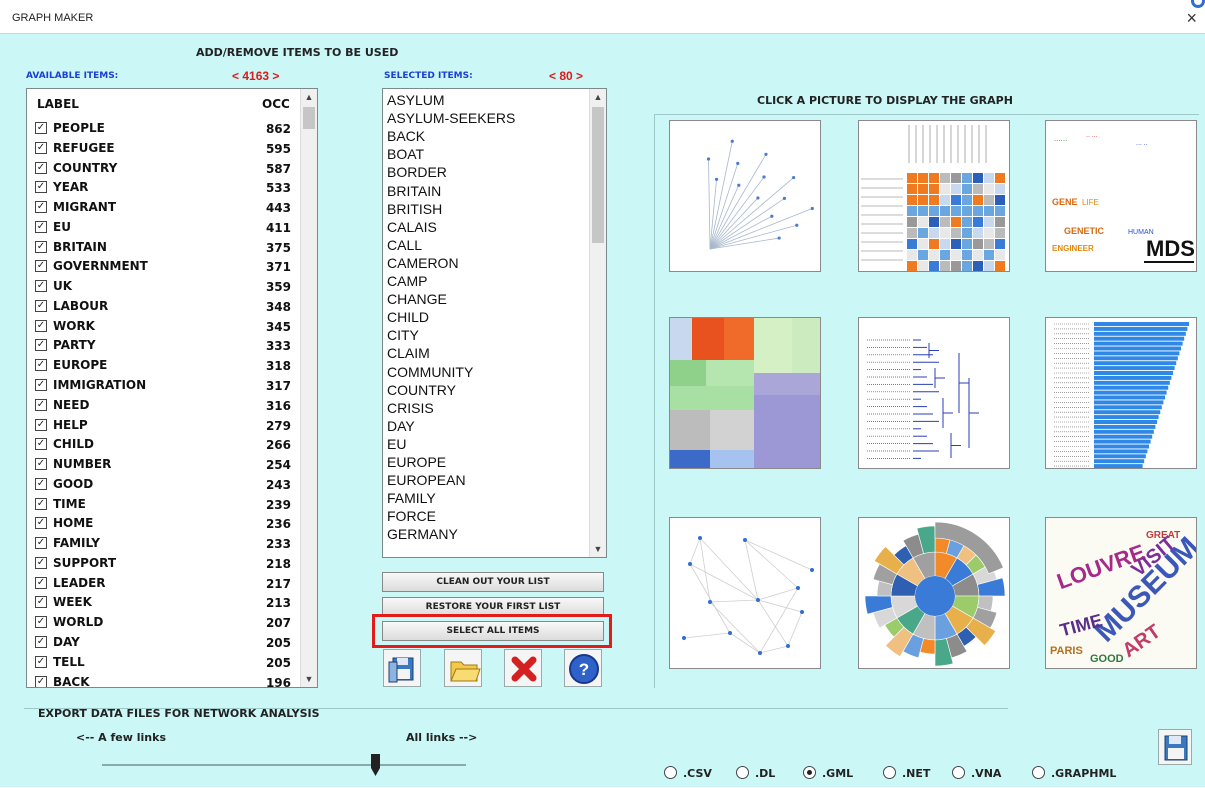 The width and height of the screenshot is (1205, 788). What do you see at coordinates (172, 564) in the screenshot?
I see `available-item-row: ✓ SUPPORT 218` at bounding box center [172, 564].